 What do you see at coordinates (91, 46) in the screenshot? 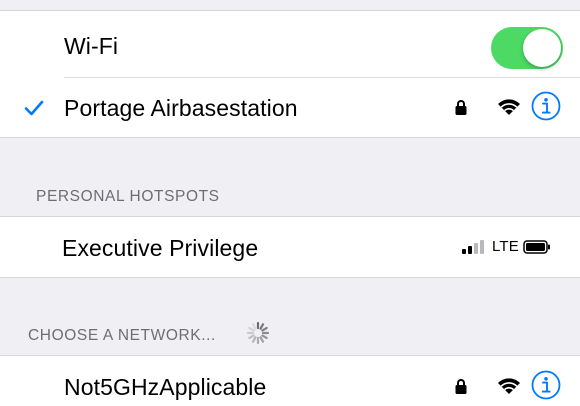
I see `wifi-label: Wi-Fi` at bounding box center [91, 46].